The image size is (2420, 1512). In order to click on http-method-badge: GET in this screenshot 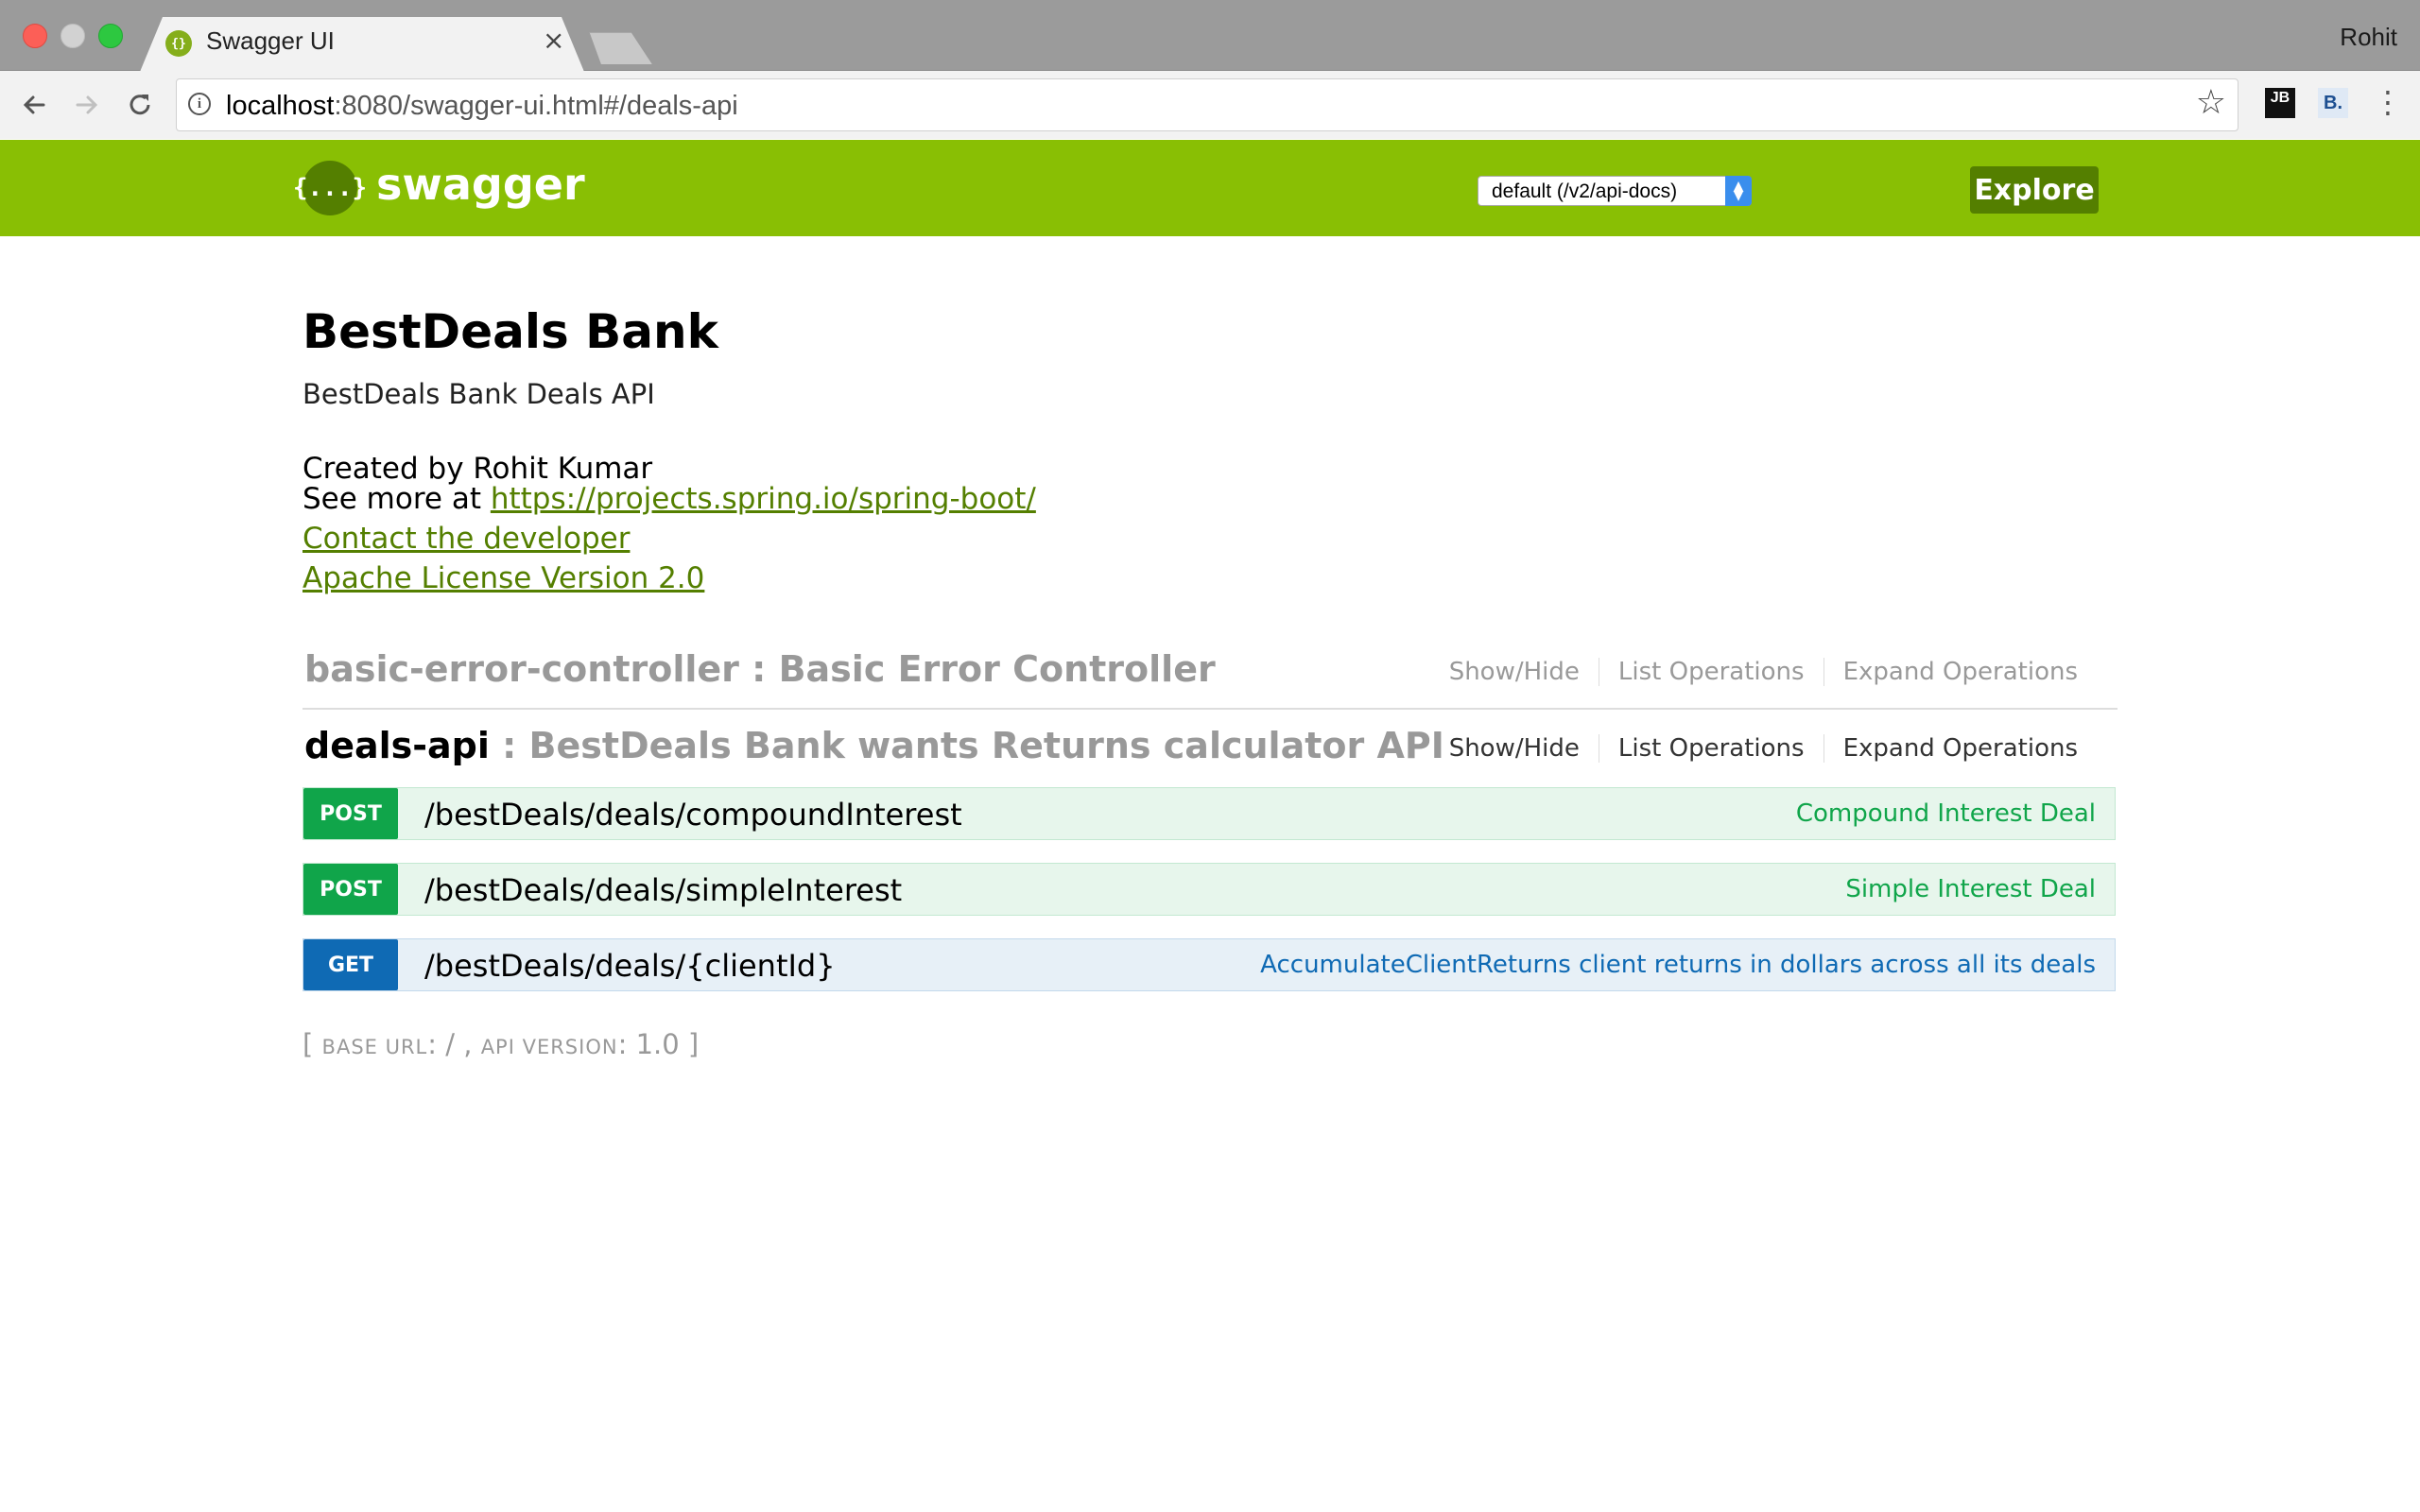, I will do `click(350, 964)`.